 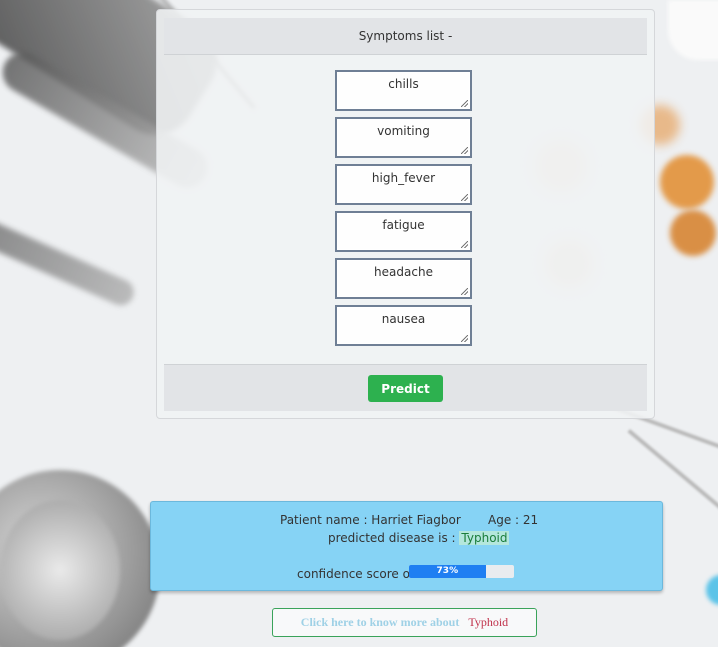 I want to click on symptom-field-1: chills, so click(x=403, y=90).